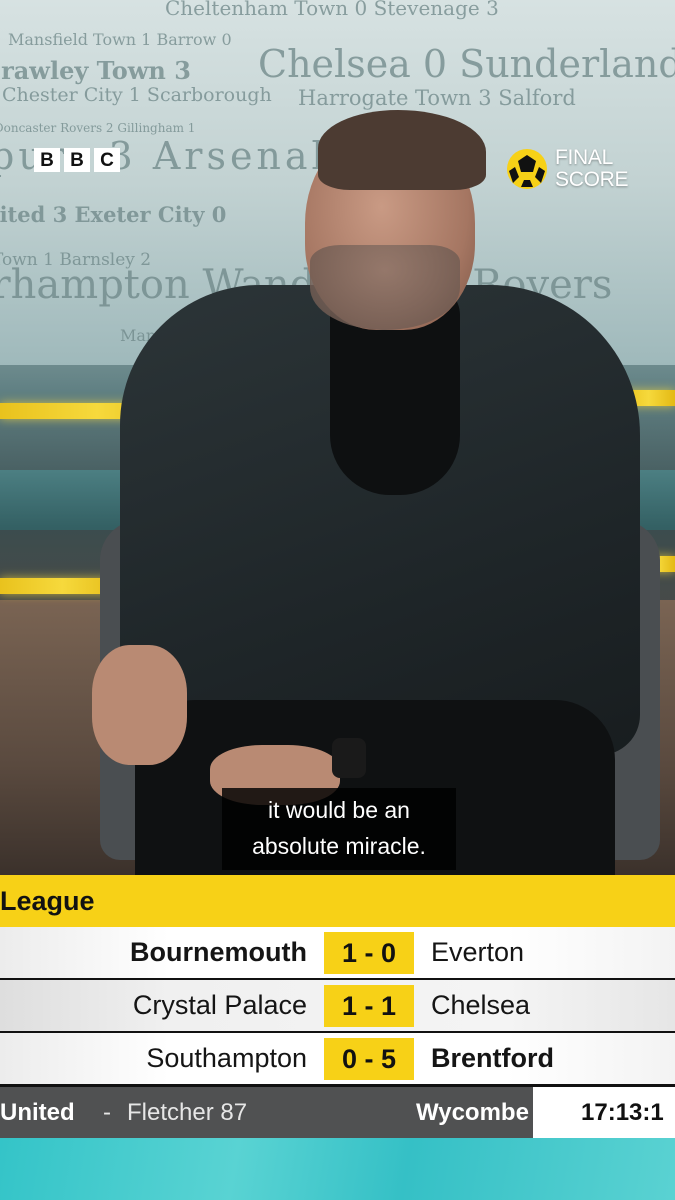 The height and width of the screenshot is (1200, 675). Describe the element at coordinates (98, 128) in the screenshot. I see `video-wall-line: Doncaster Rovers 2 Gillingham 1` at that location.